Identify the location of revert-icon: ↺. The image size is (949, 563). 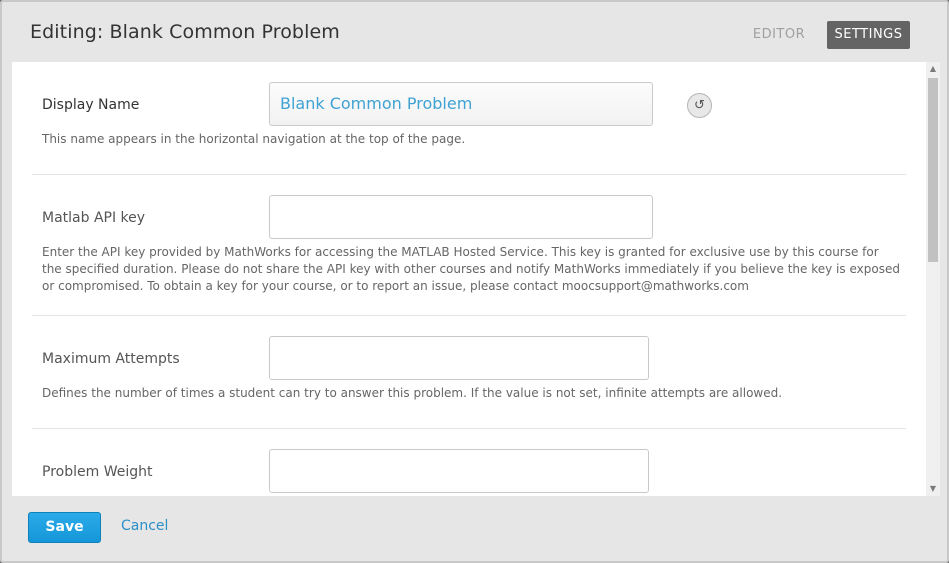
(699, 105).